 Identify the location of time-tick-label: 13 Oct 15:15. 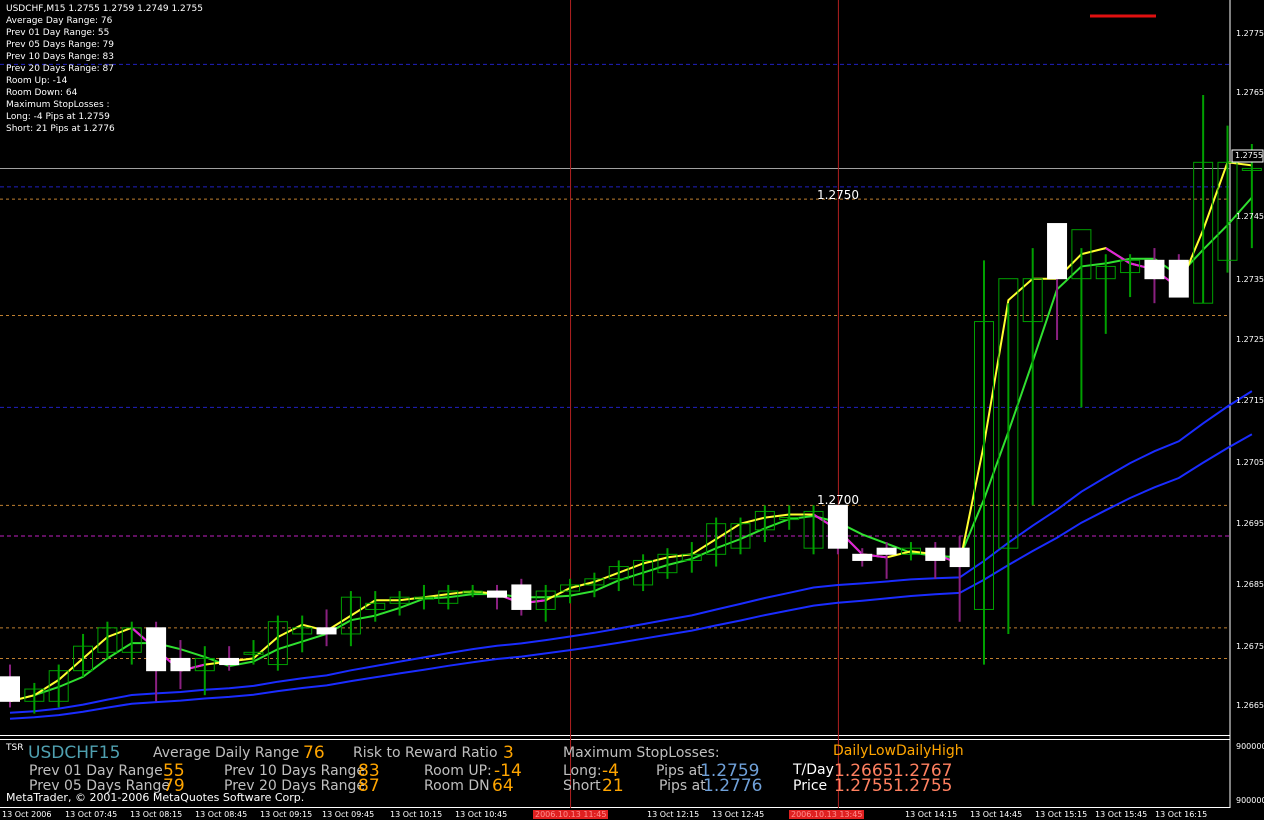
(1061, 814).